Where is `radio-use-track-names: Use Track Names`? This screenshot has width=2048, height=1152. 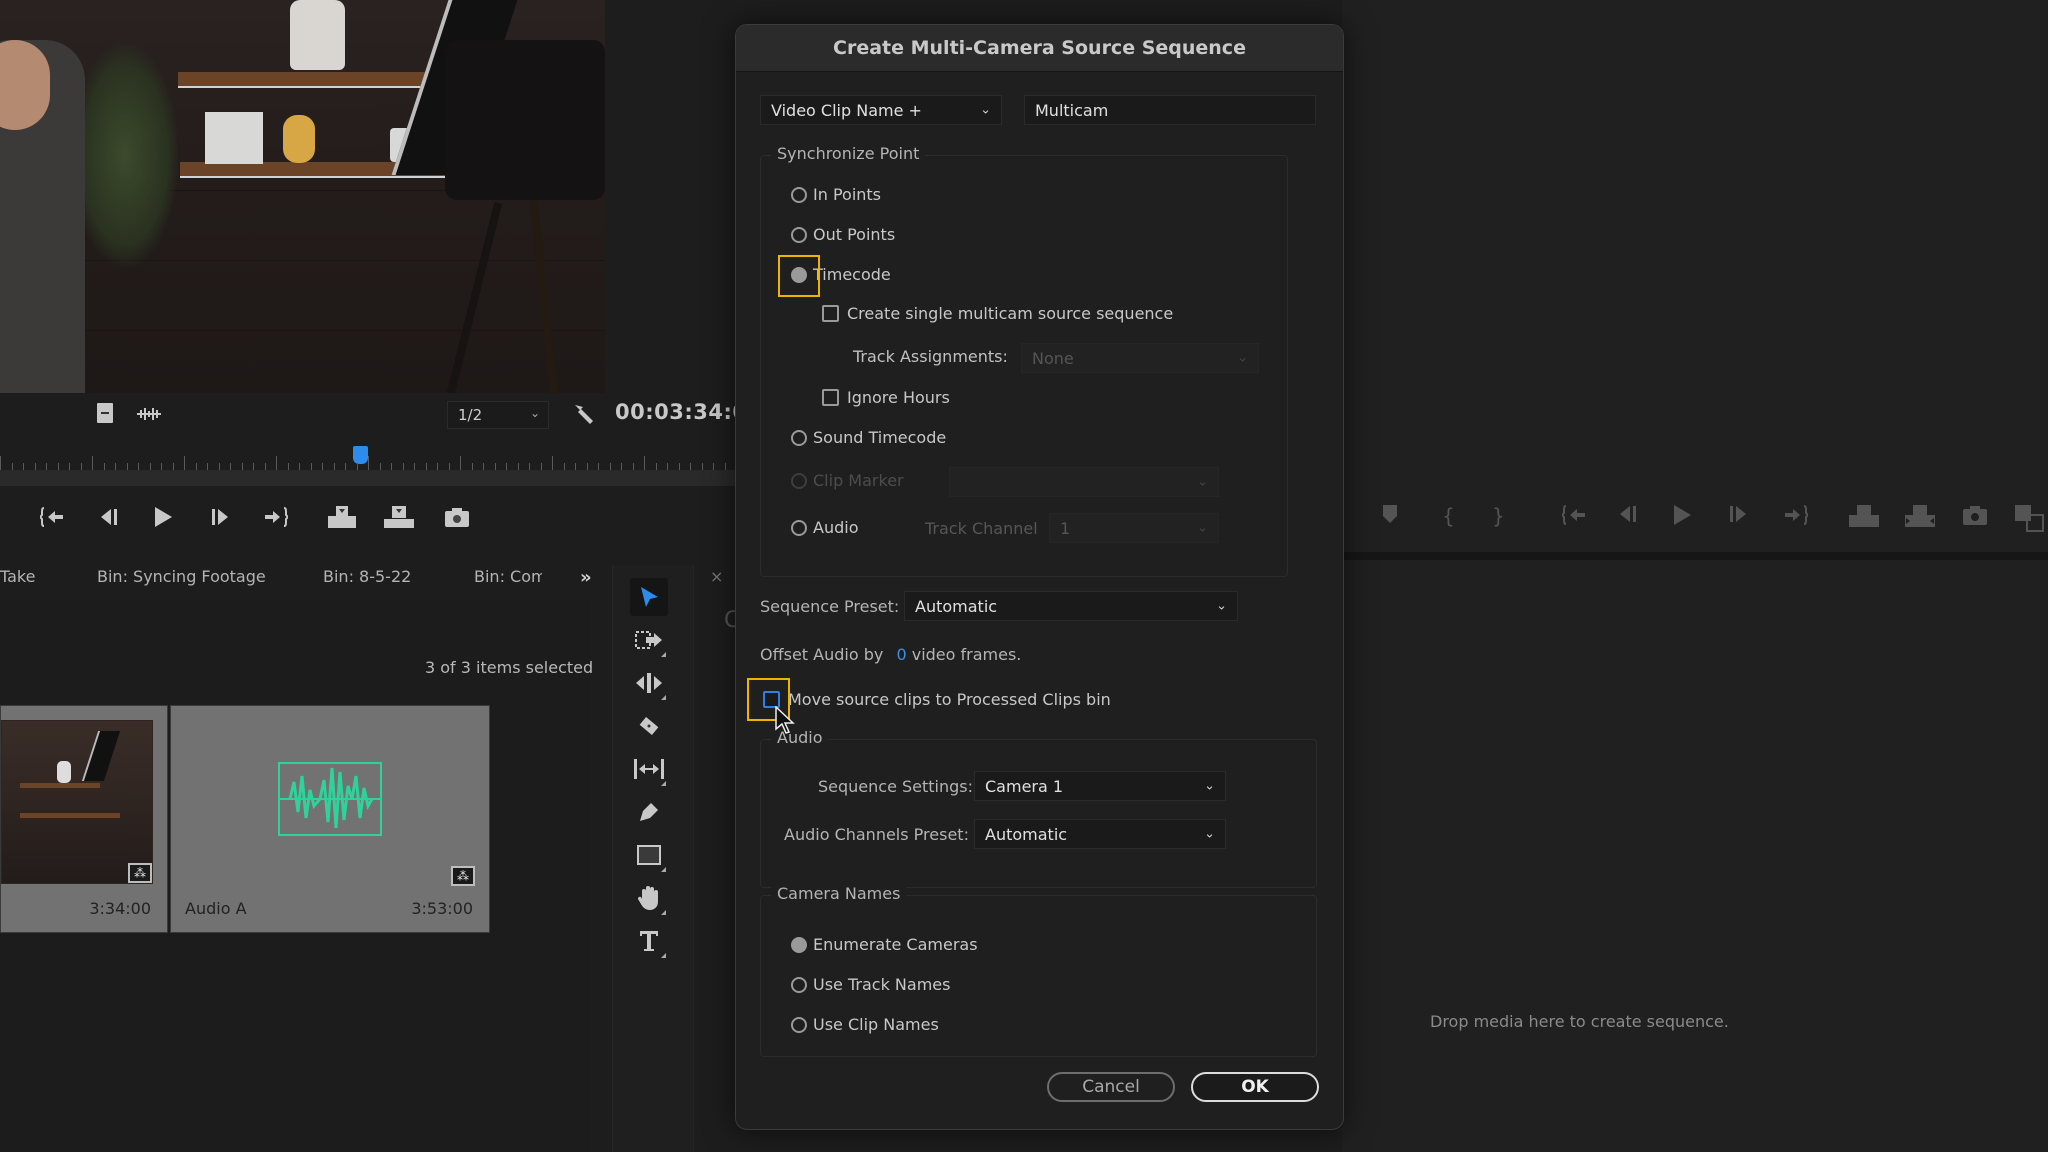
radio-use-track-names: Use Track Names is located at coordinates (870, 984).